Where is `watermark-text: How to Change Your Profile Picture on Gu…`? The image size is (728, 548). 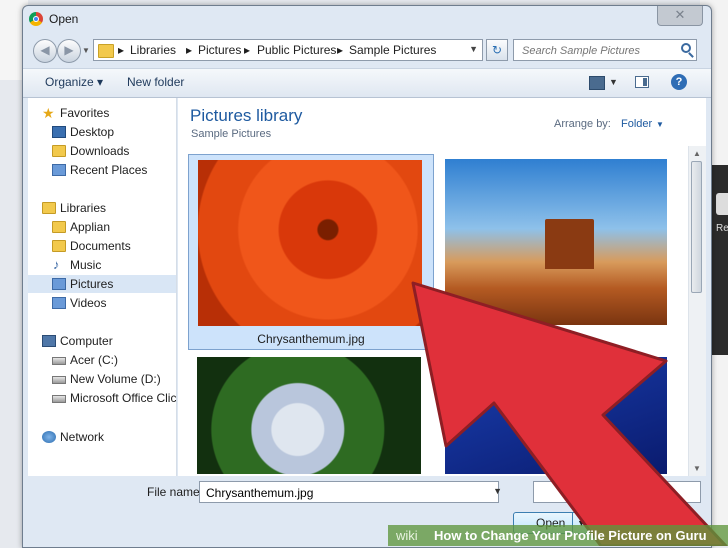
watermark-text: How to Change Your Profile Picture on Gu… is located at coordinates (570, 535).